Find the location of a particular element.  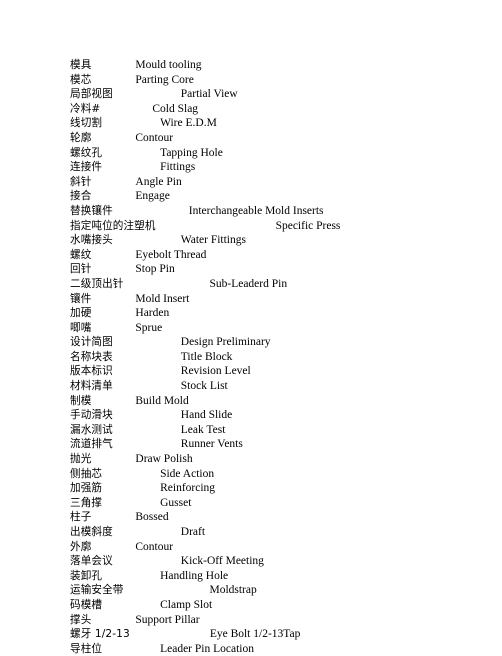

term-chinese: 轮廓 is located at coordinates (81, 137).